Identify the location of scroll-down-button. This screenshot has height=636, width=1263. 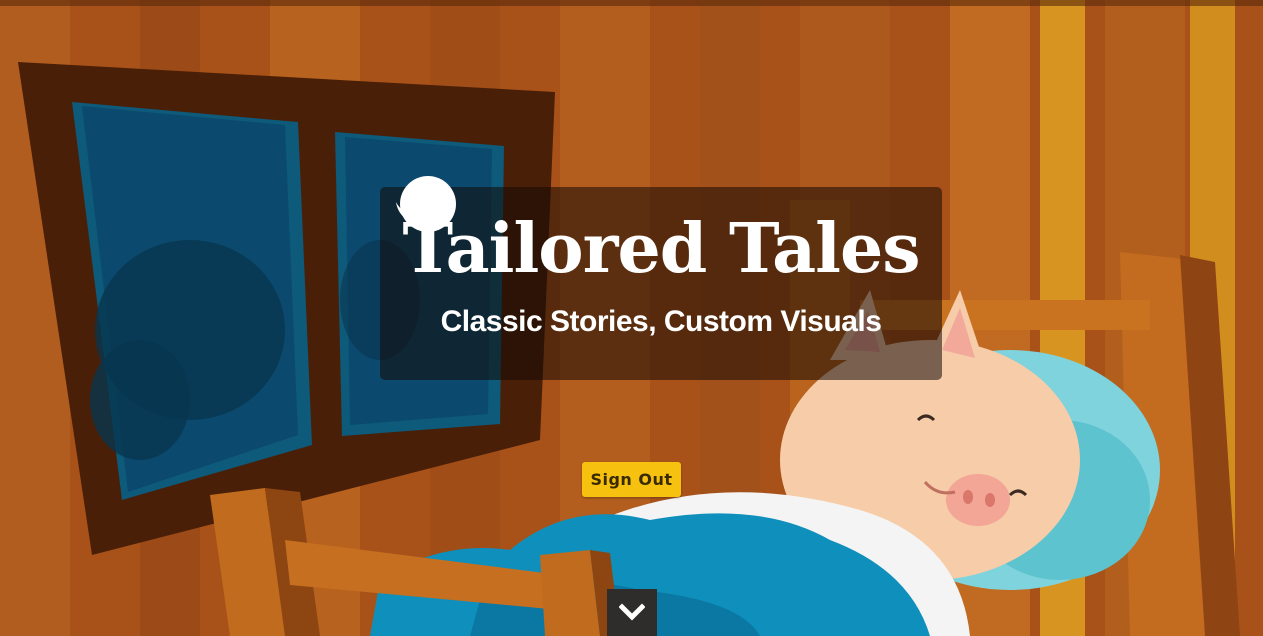
(632, 612).